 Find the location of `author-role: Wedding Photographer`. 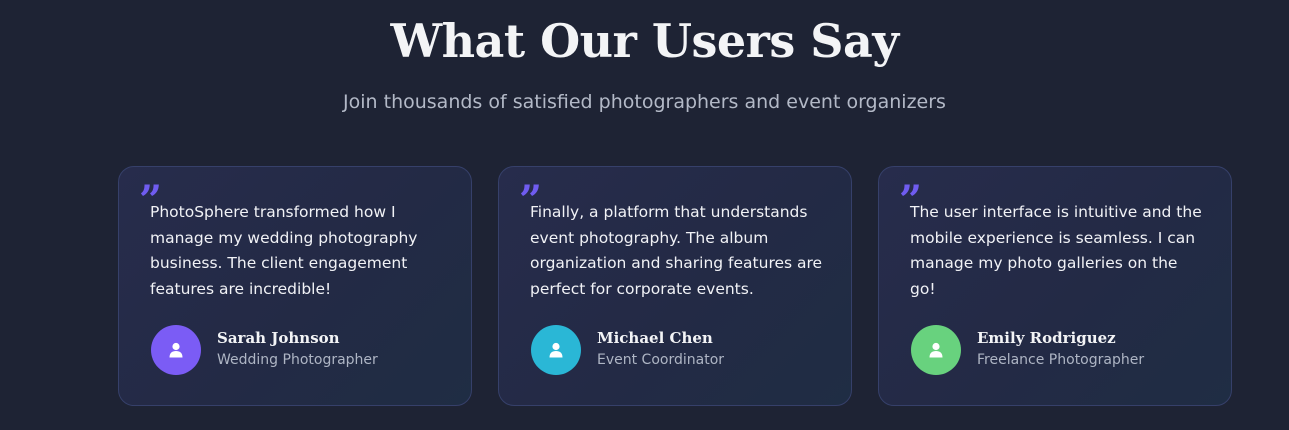

author-role: Wedding Photographer is located at coordinates (297, 360).